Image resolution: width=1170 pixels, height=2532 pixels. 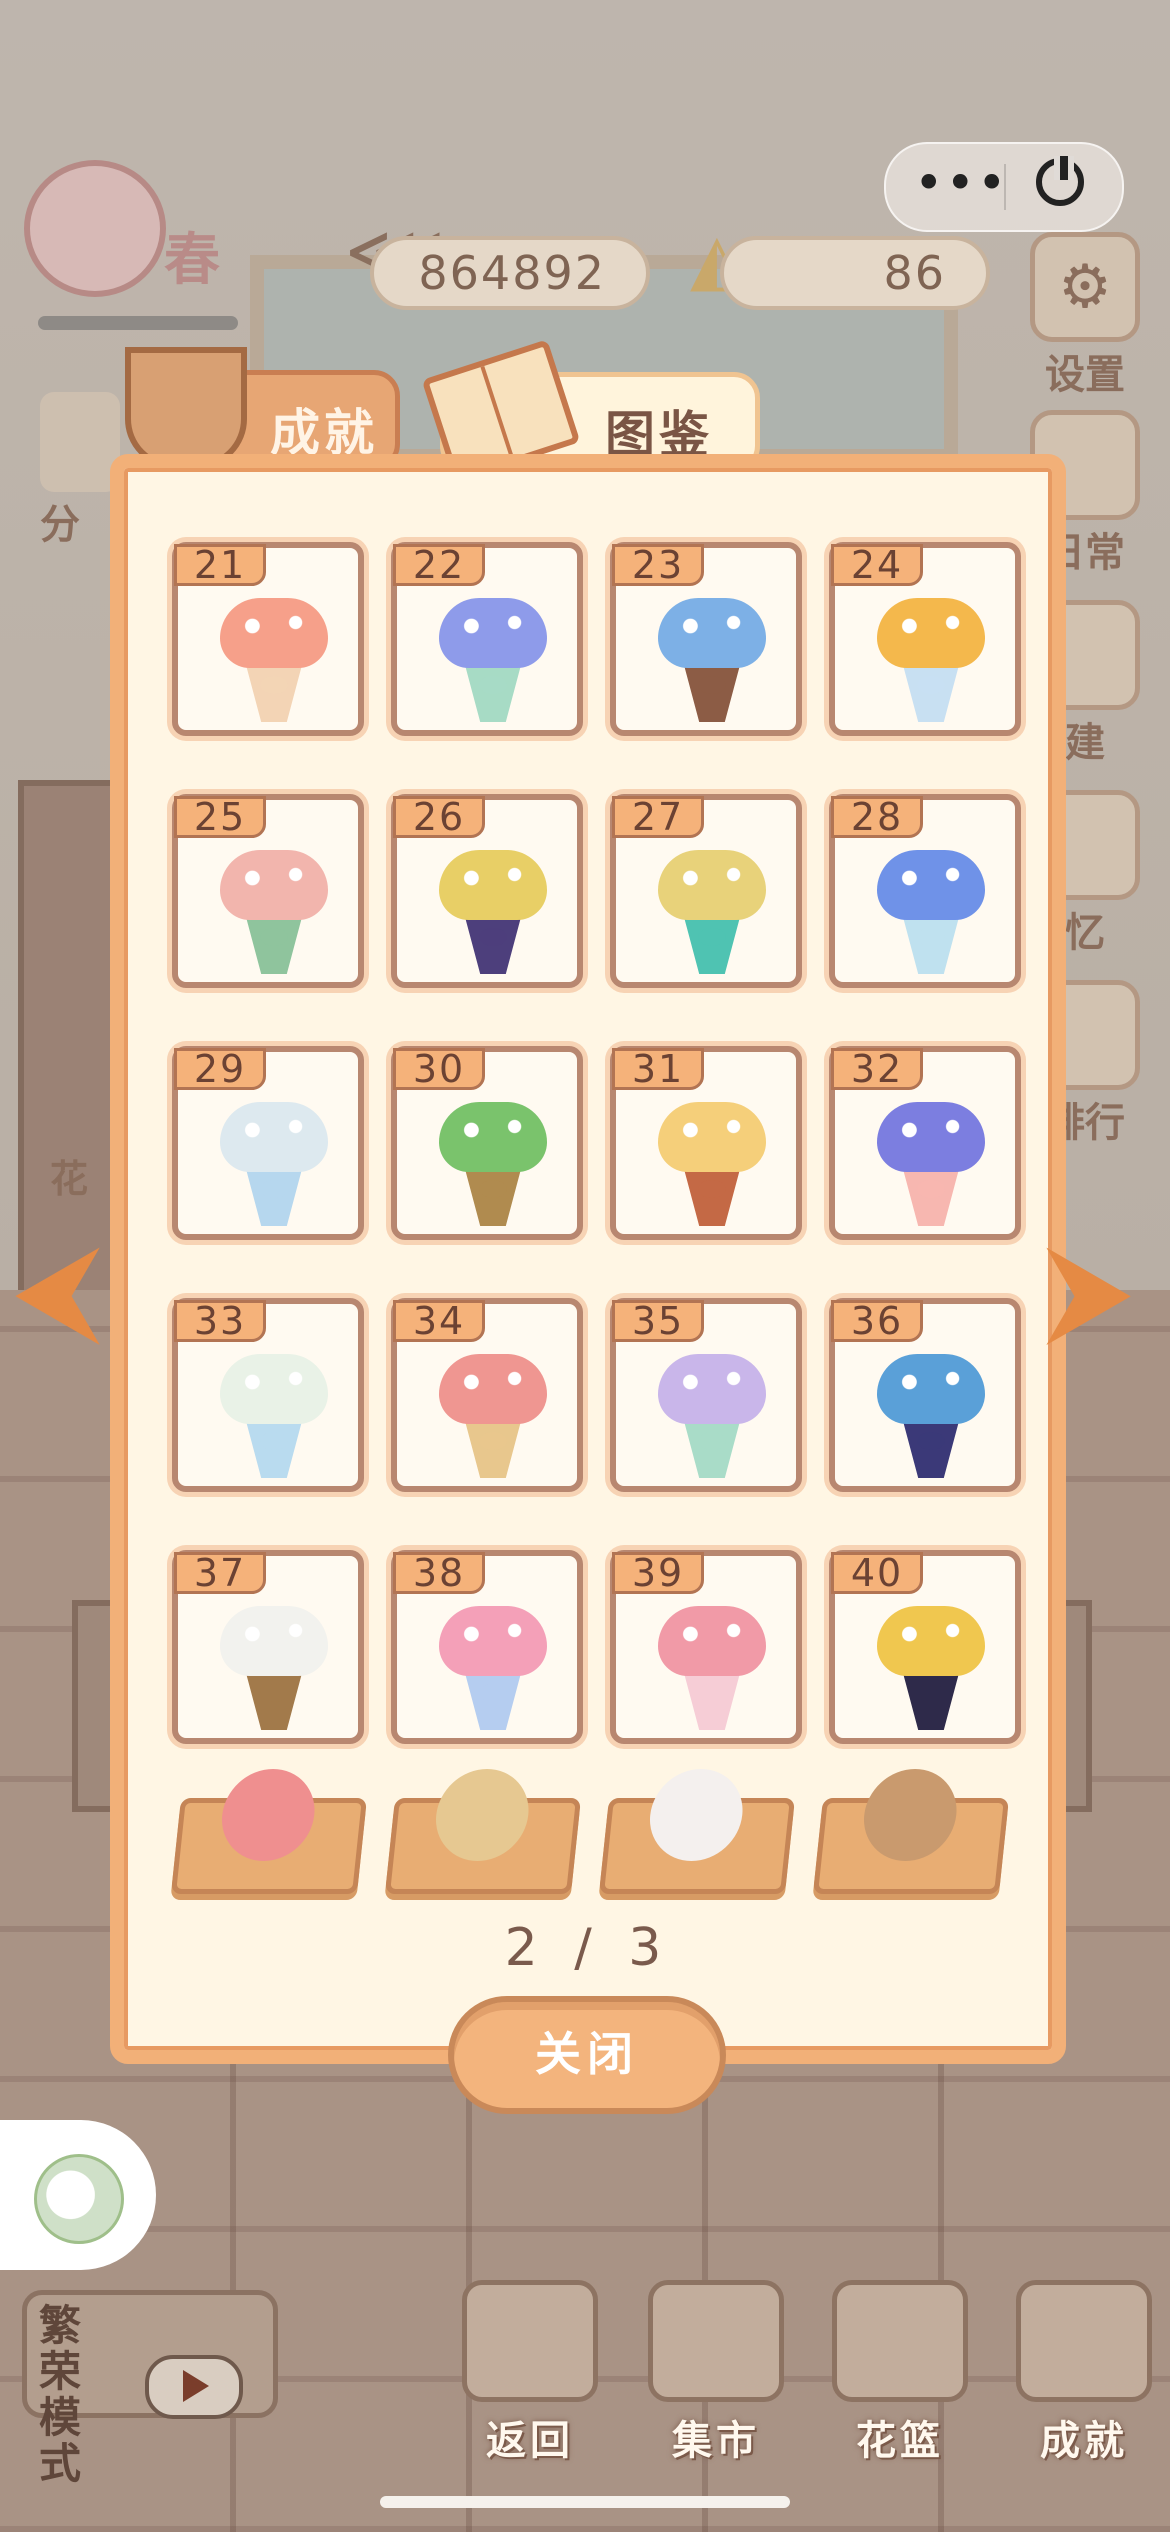 What do you see at coordinates (439, 817) in the screenshot?
I see `bouquet-number: 26` at bounding box center [439, 817].